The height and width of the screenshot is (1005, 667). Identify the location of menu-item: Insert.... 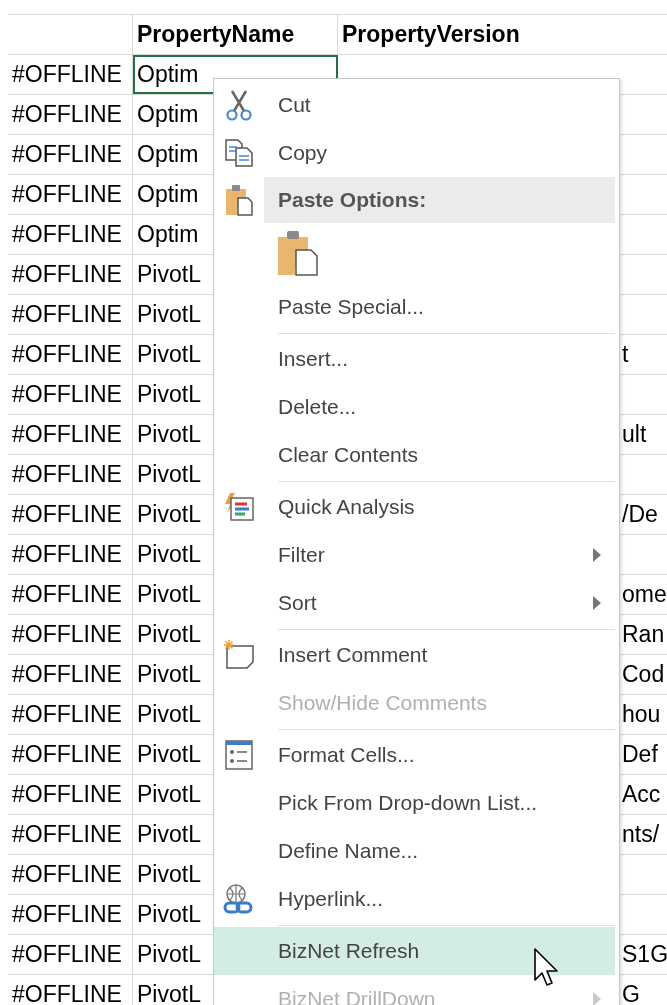
(439, 359).